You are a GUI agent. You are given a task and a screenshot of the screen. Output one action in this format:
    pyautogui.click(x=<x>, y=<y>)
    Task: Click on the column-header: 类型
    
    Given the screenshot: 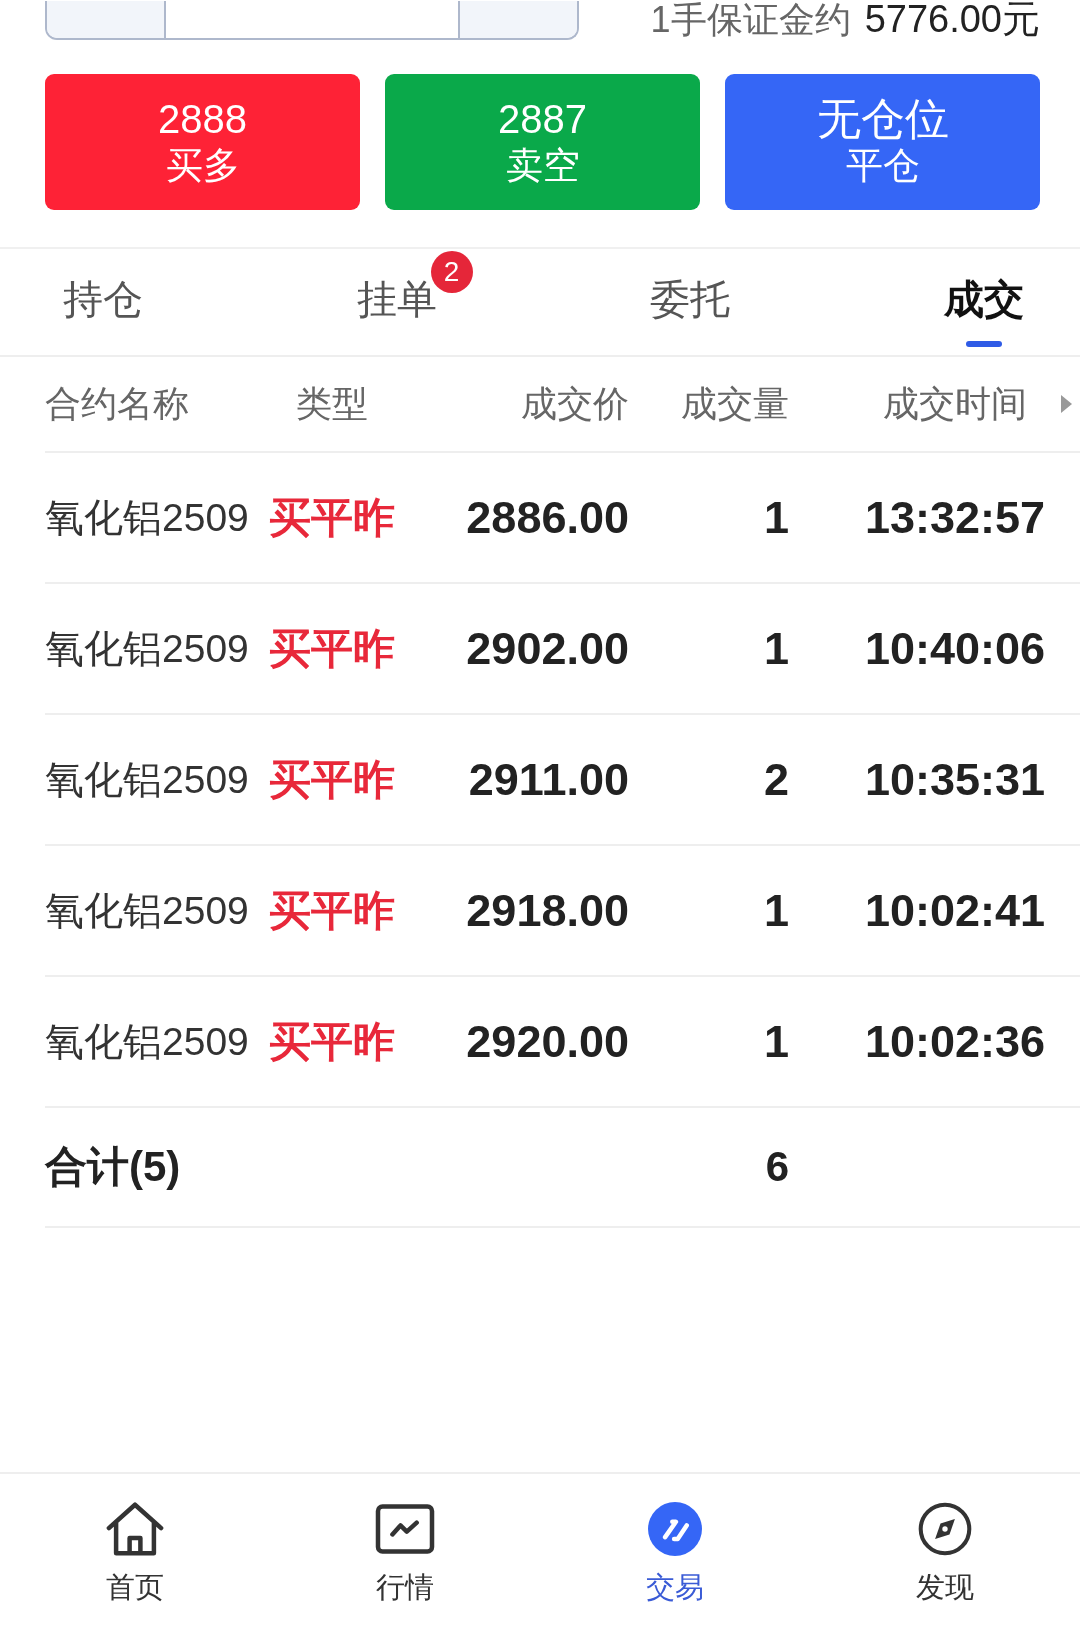 What is the action you would take?
    pyautogui.click(x=332, y=403)
    